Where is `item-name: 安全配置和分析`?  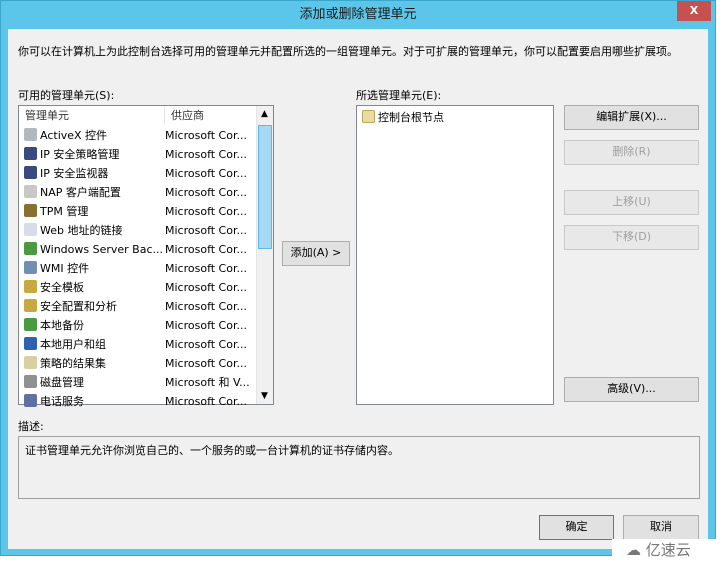
item-name: 安全配置和分析 is located at coordinates (78, 306).